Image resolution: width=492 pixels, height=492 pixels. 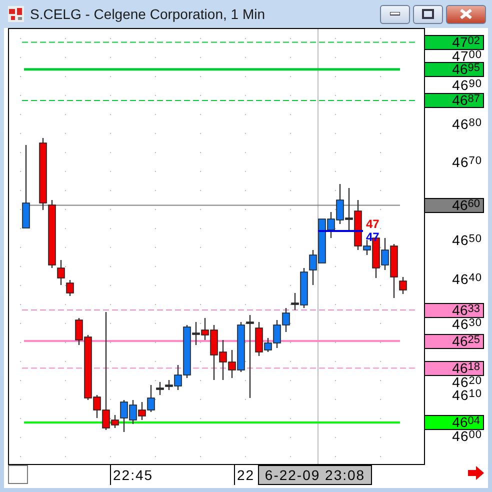 I want to click on app-logo-icon, so click(x=16, y=14).